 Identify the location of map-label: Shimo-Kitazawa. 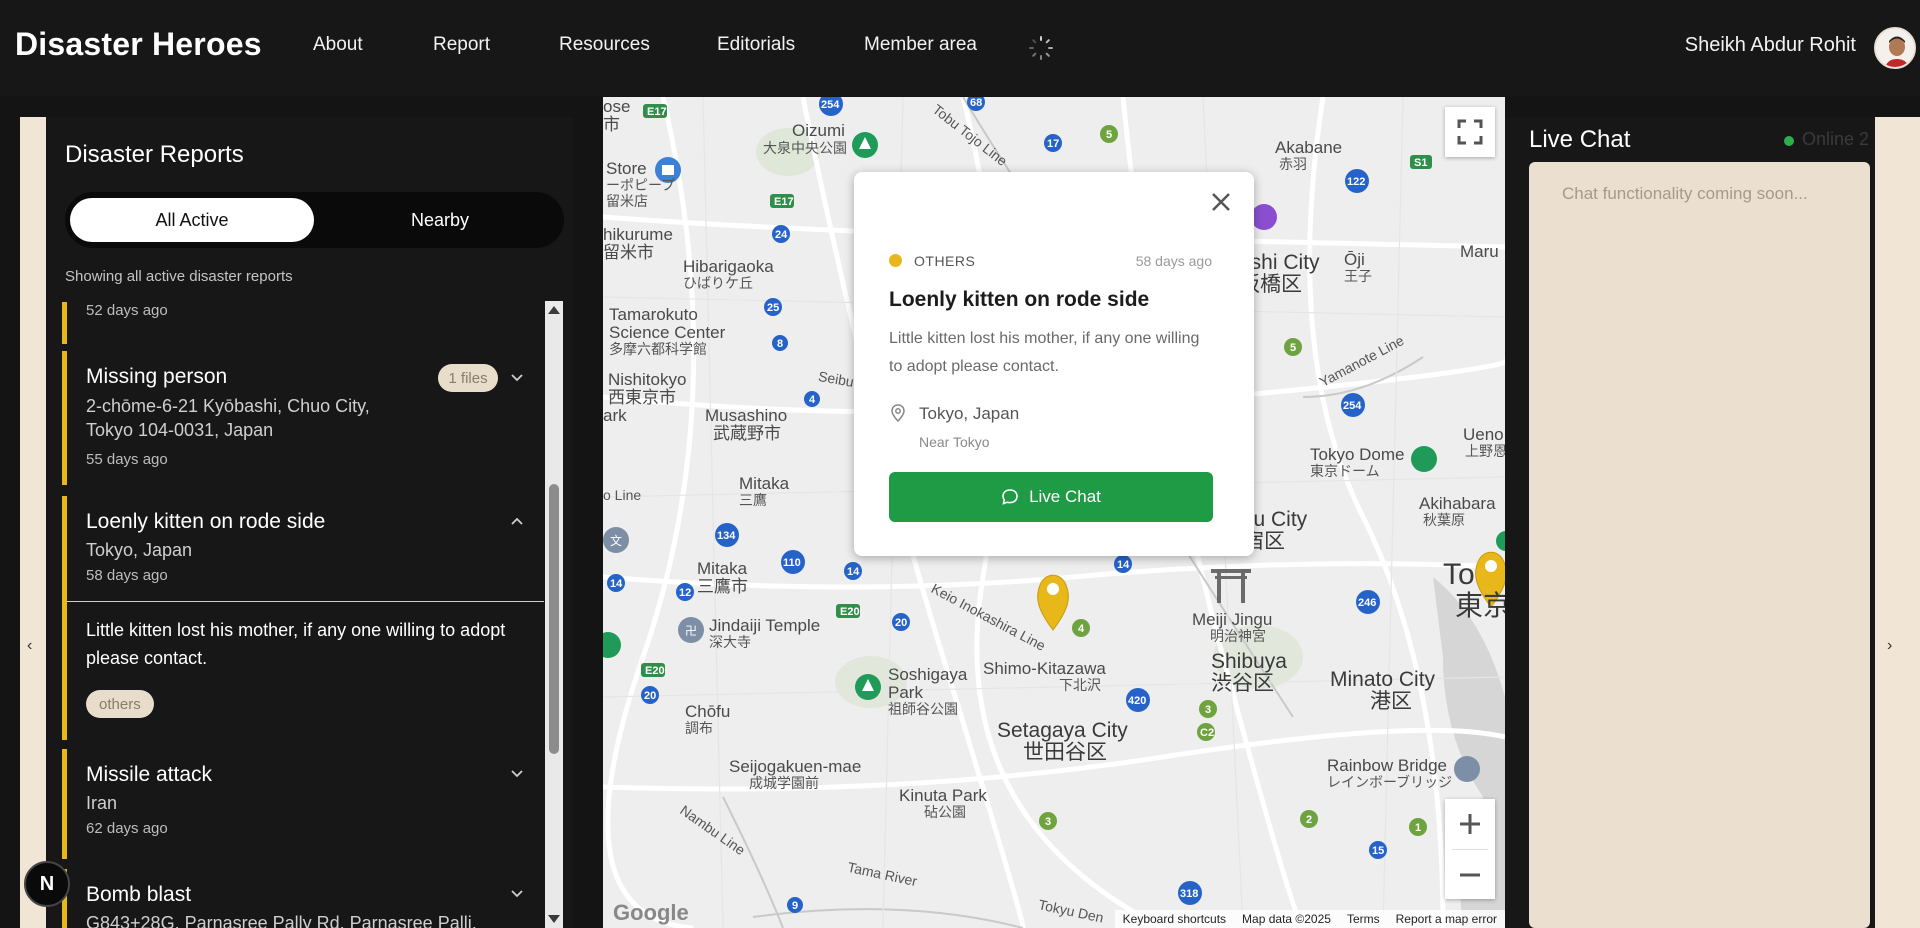
(1044, 668).